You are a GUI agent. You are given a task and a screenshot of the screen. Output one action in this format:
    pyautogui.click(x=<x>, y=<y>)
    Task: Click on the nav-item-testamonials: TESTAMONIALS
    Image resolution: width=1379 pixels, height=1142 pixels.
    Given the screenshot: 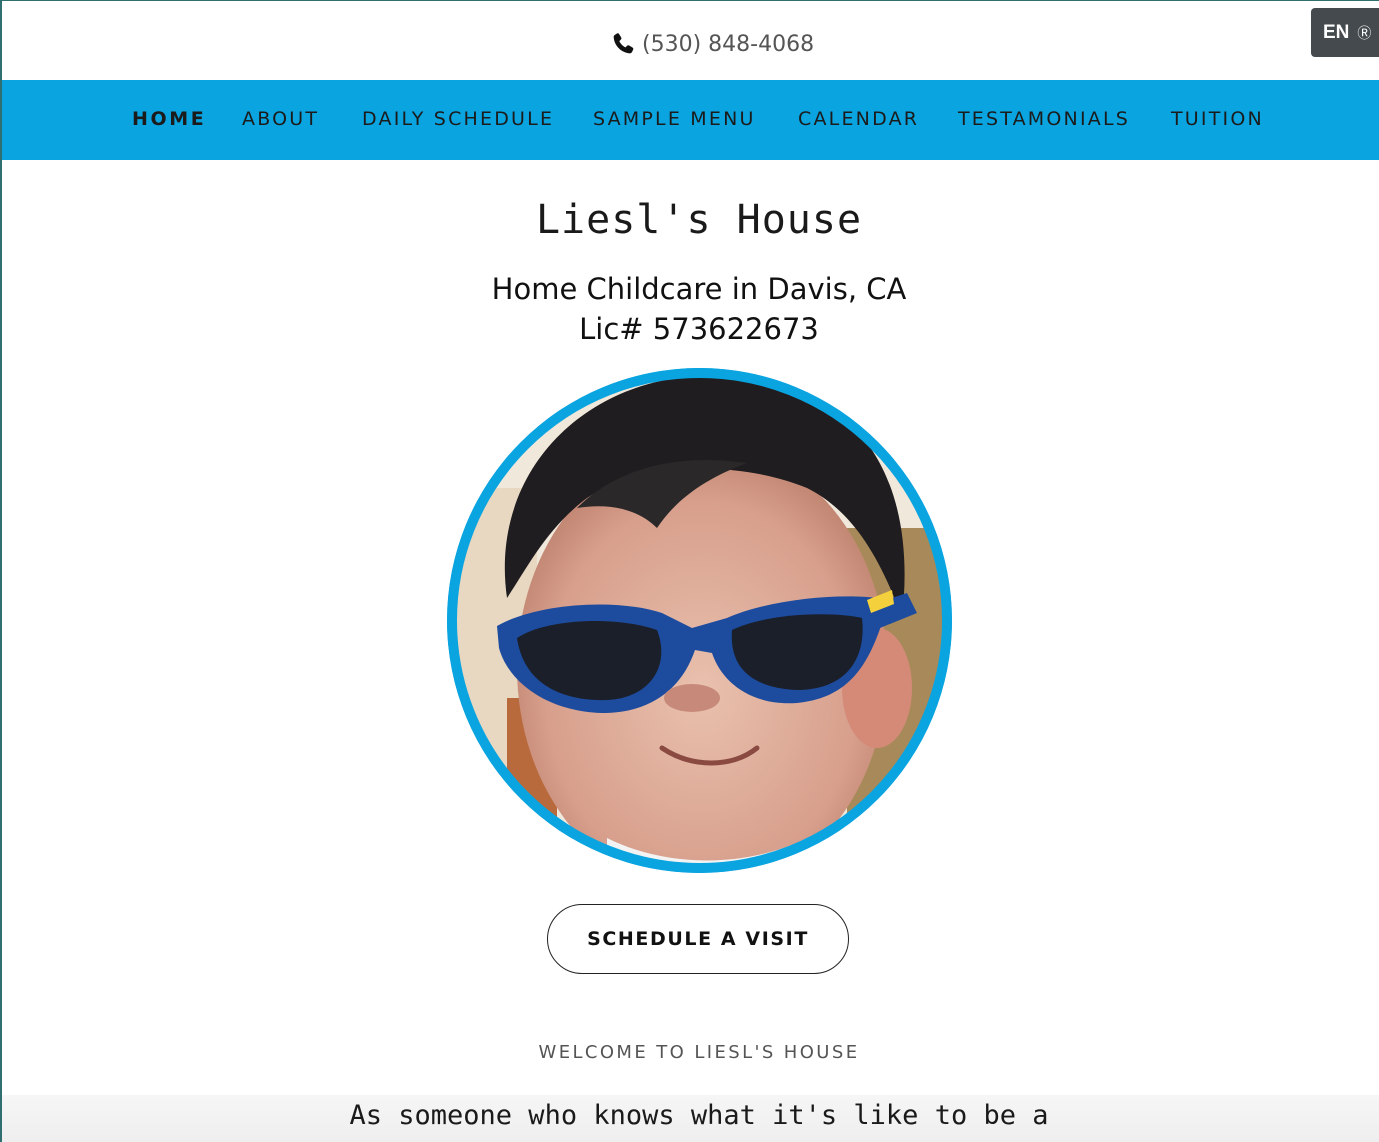 What is the action you would take?
    pyautogui.click(x=1044, y=119)
    